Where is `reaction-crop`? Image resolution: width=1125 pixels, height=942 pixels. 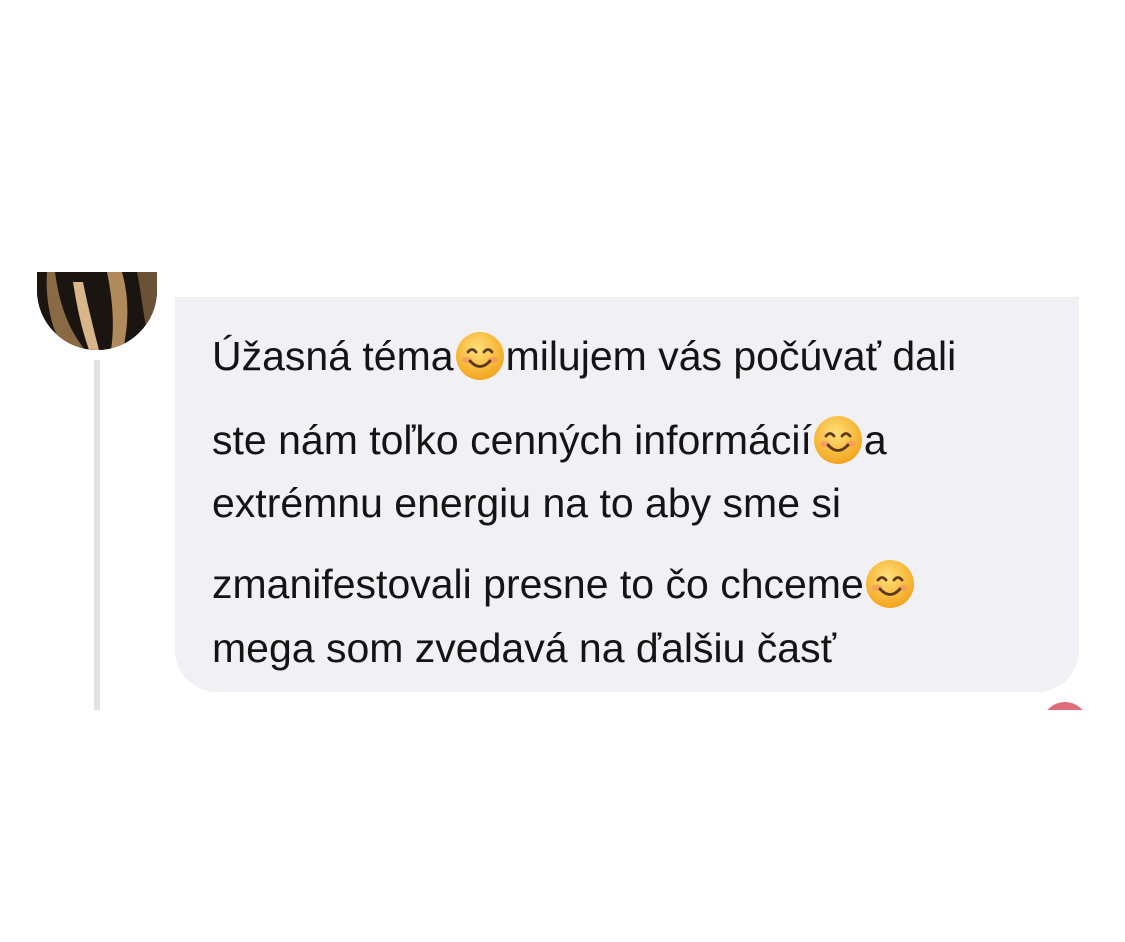
reaction-crop is located at coordinates (1062, 740).